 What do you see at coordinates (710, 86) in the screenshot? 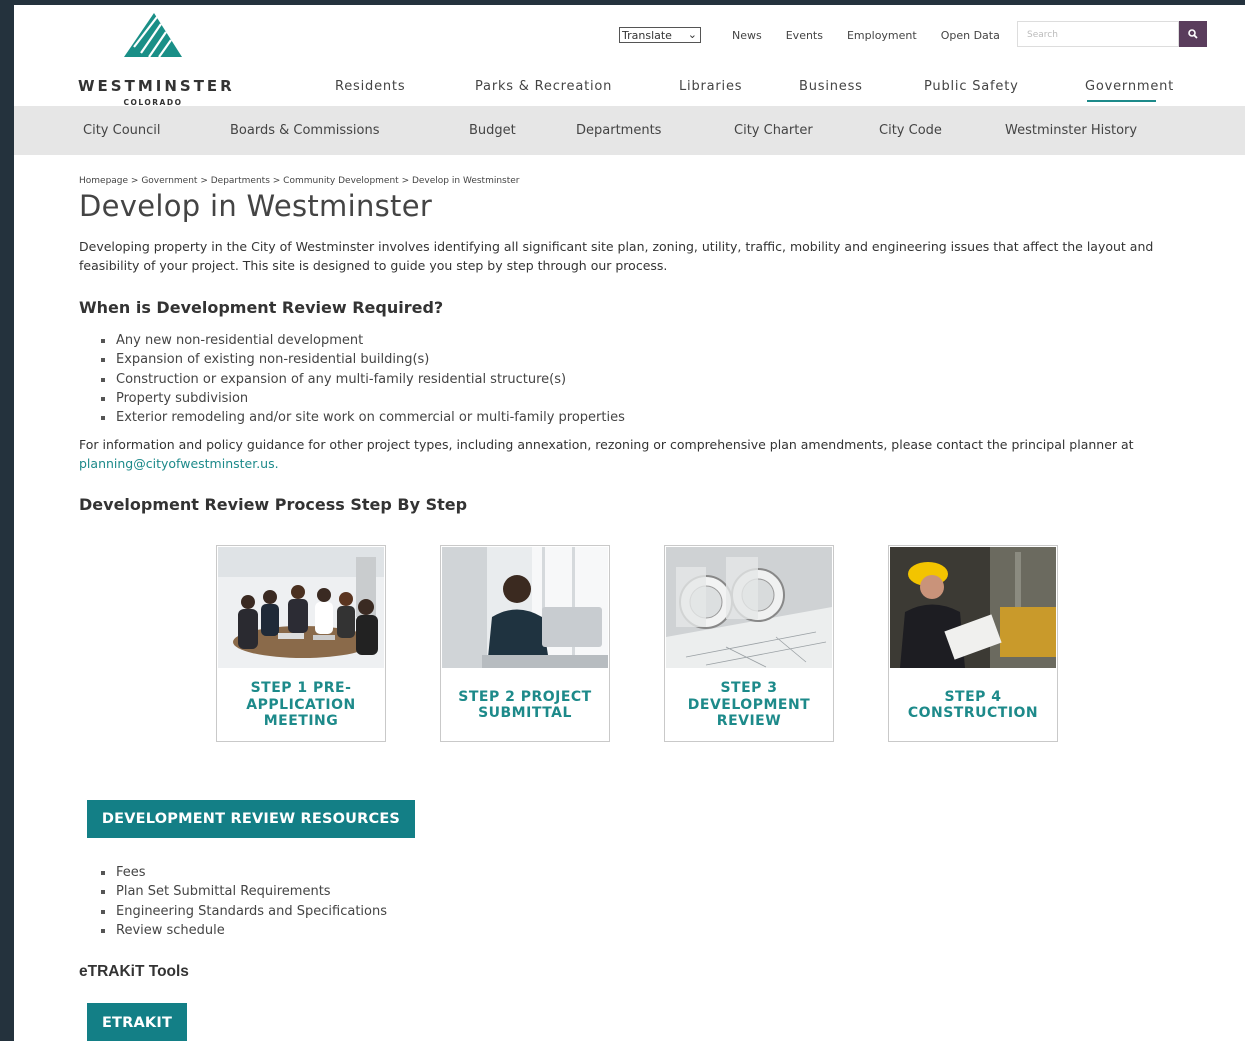
I see `nav-libraries: Libraries` at bounding box center [710, 86].